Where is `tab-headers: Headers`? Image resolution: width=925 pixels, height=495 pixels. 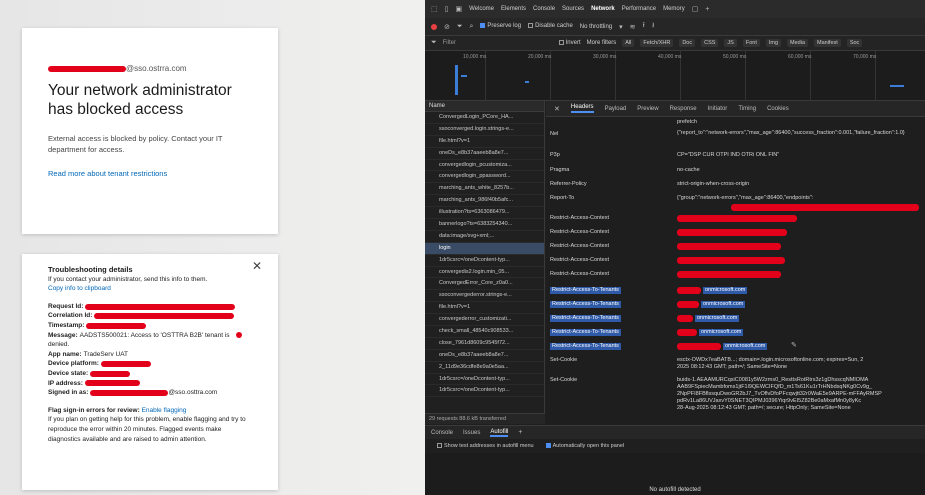 tab-headers: Headers is located at coordinates (582, 108).